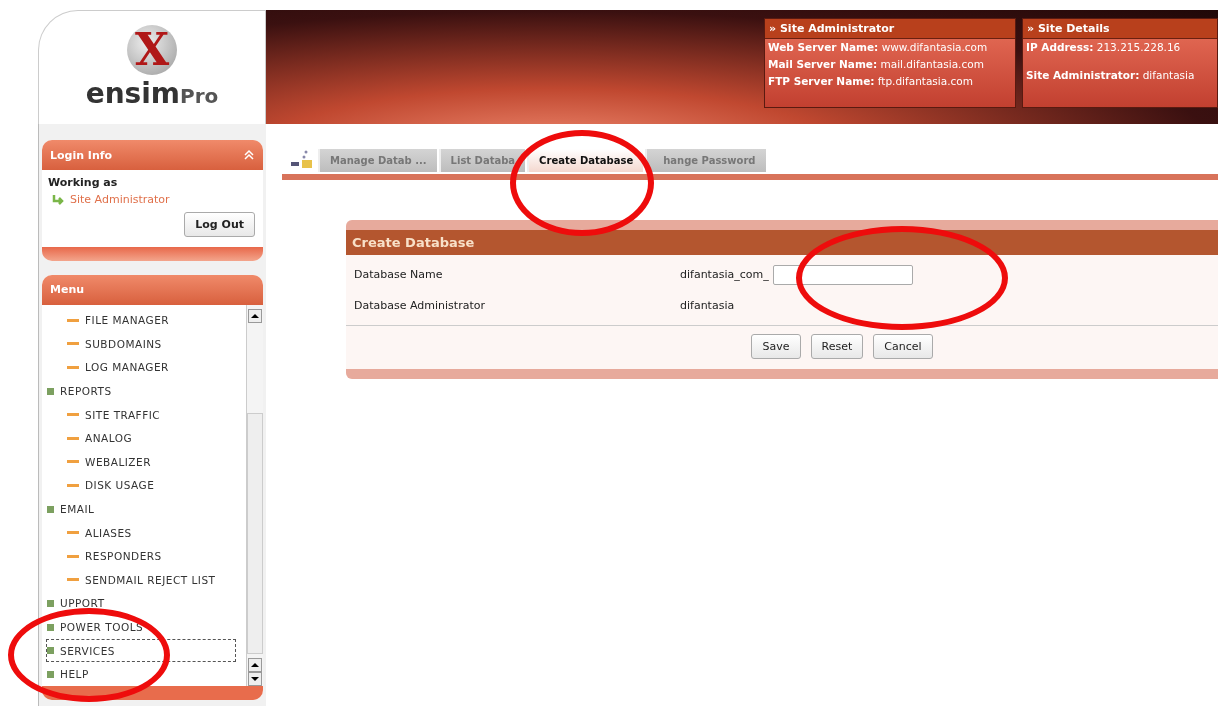 The width and height of the screenshot is (1218, 706). Describe the element at coordinates (249, 155) in the screenshot. I see `collapse-icon` at that location.